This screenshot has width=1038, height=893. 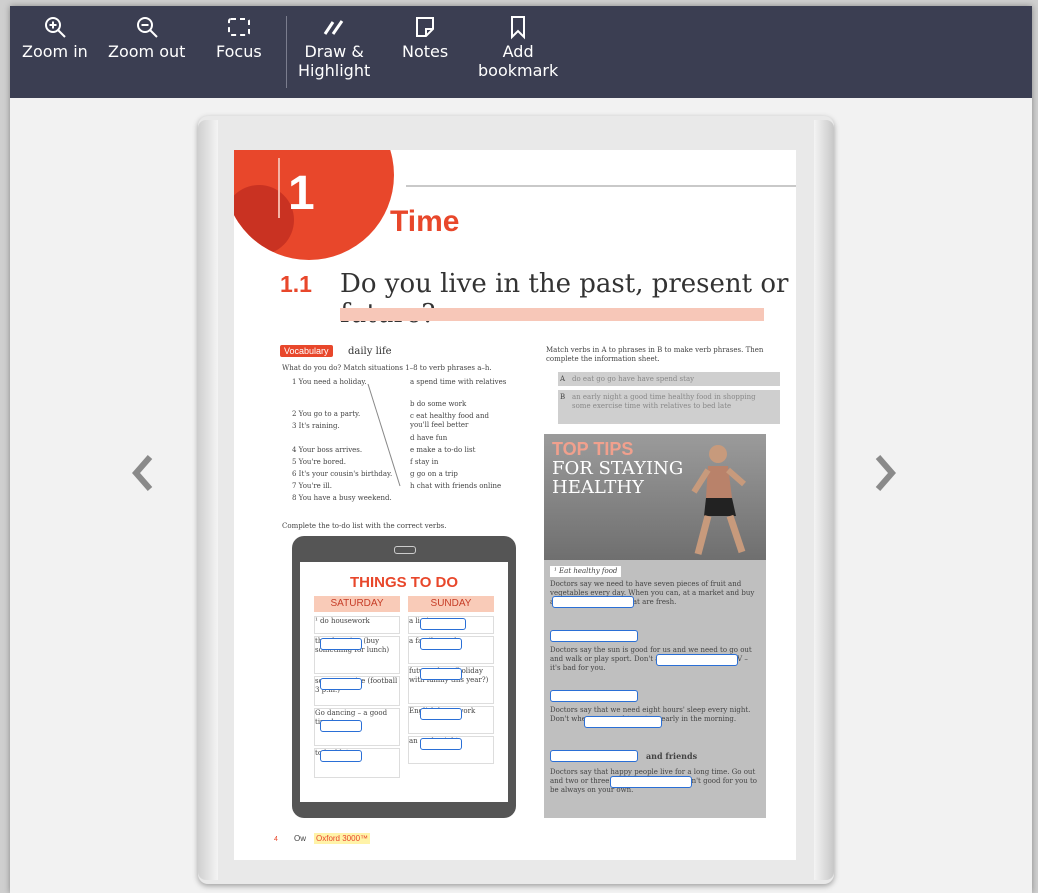 I want to click on draw-highlight-button: Draw & Highlight, so click(x=334, y=47).